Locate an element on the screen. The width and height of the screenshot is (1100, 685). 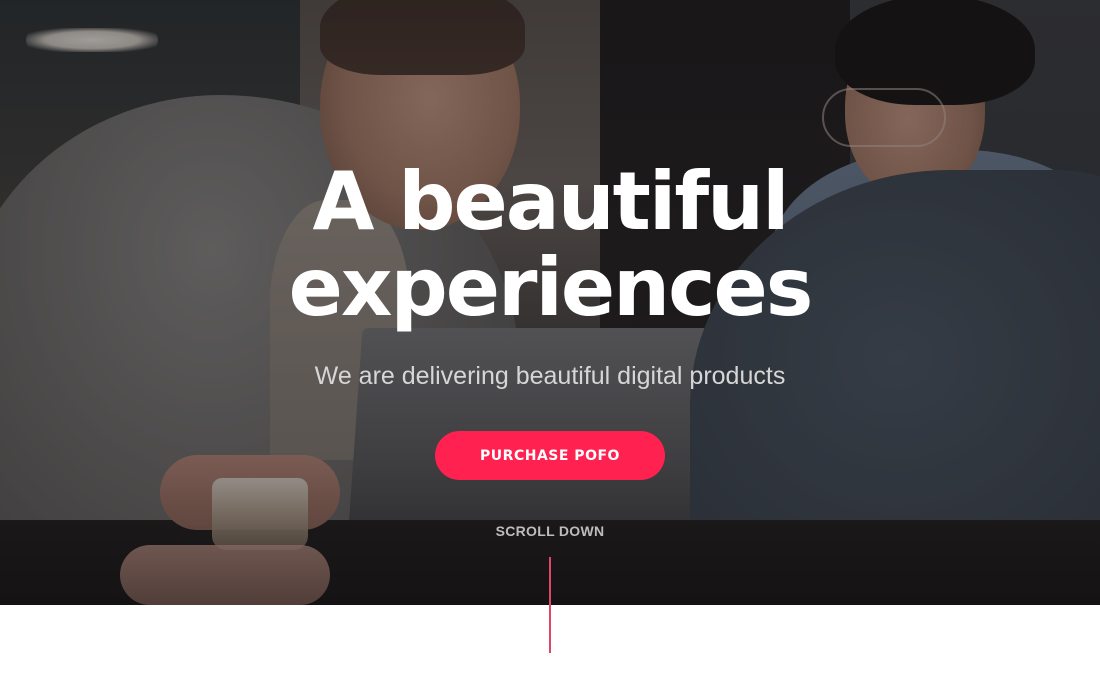
hero-title-line-1: A beautiful is located at coordinates (550, 201).